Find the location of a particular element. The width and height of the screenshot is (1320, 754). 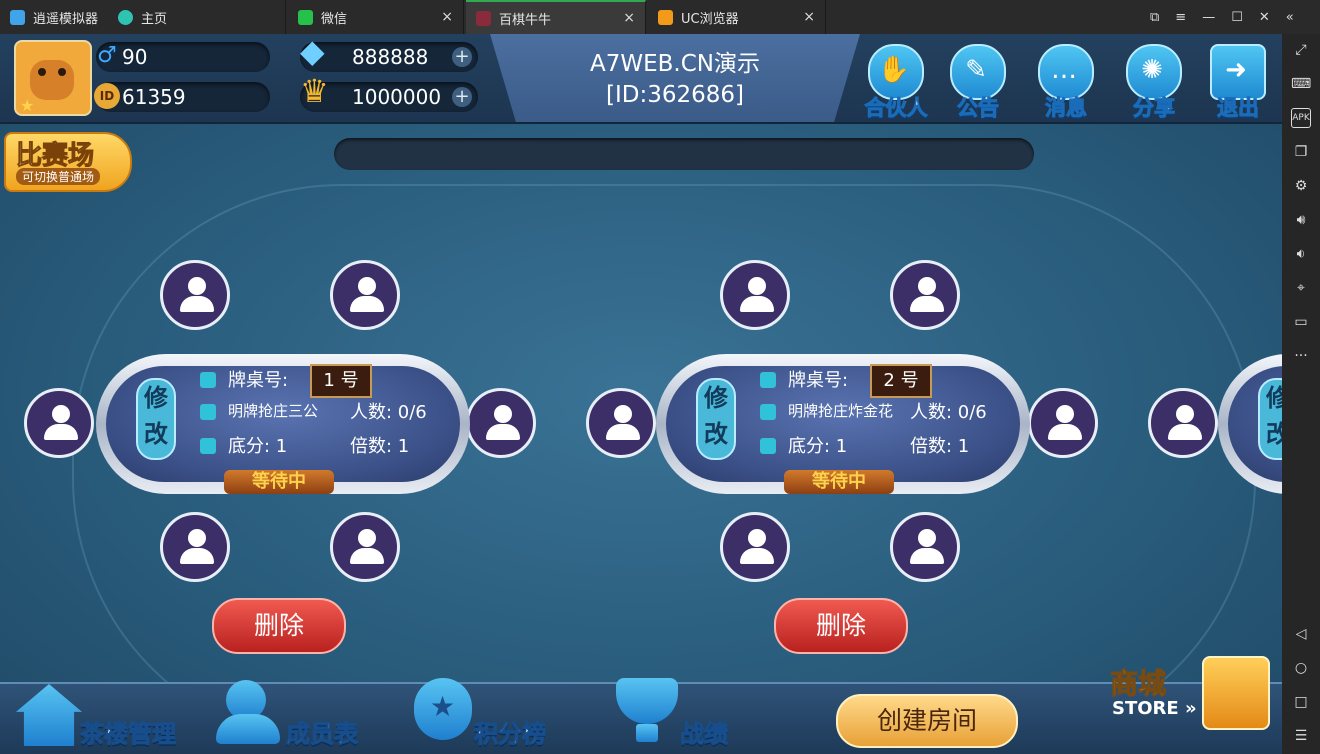

diamond-balance: ◆ 888888 + is located at coordinates (389, 53).